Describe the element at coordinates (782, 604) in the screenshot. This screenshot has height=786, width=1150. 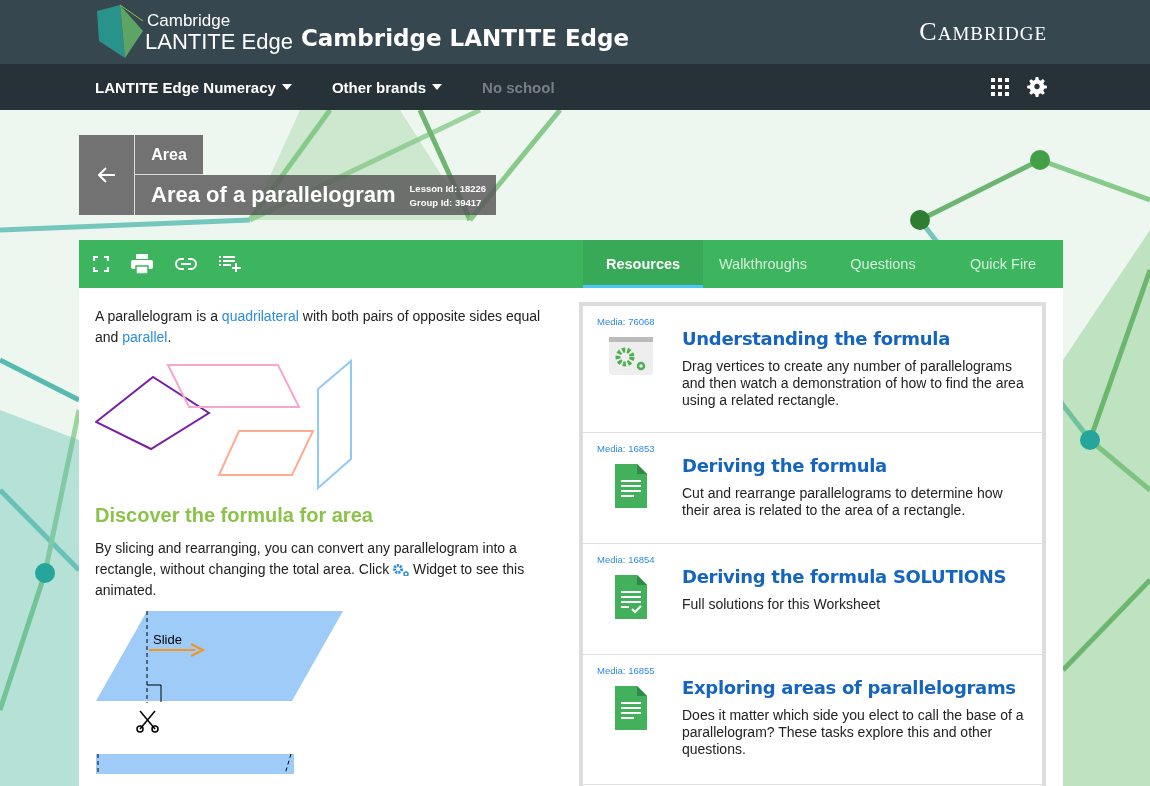
I see `resource-description: Full solutions for this Worksheet` at that location.